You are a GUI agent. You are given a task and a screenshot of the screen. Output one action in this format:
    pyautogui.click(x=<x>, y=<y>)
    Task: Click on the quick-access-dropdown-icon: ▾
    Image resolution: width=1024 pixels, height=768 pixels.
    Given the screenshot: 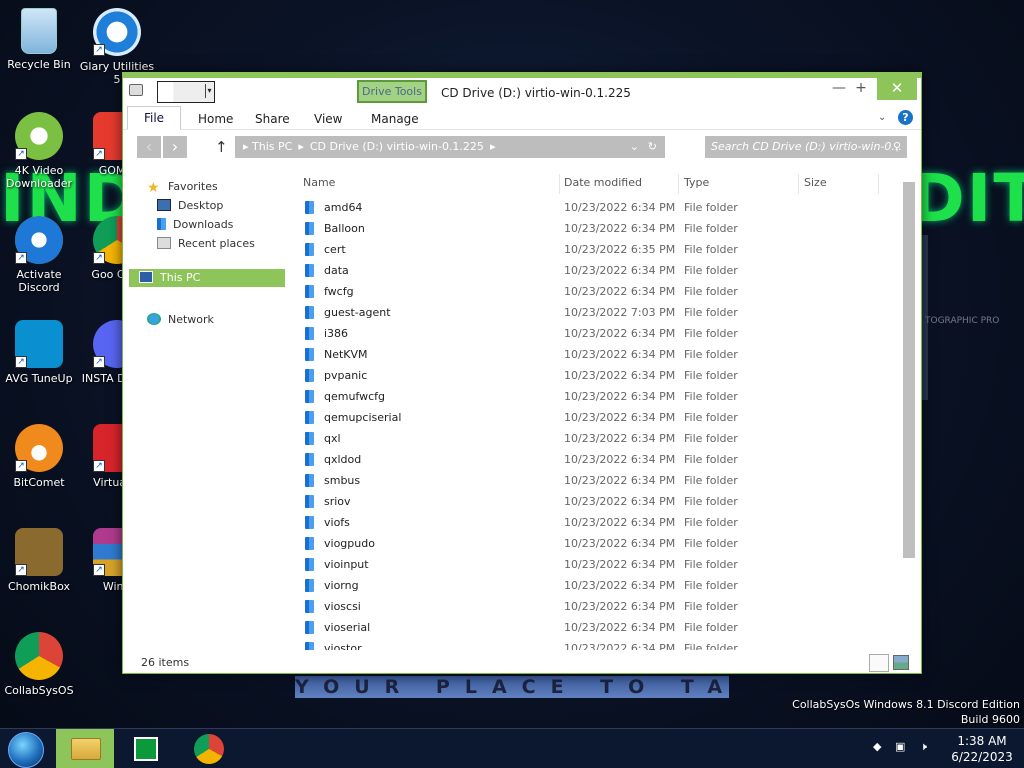 What is the action you would take?
    pyautogui.click(x=209, y=91)
    